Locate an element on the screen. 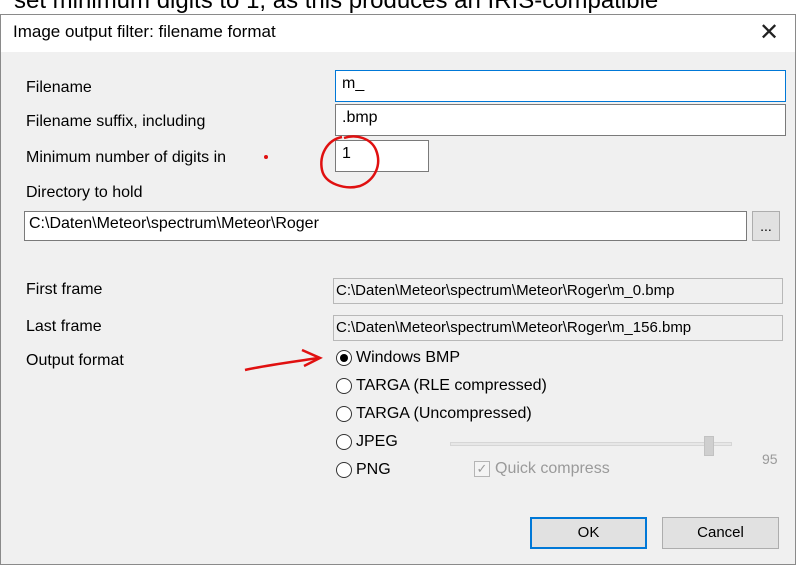 The height and width of the screenshot is (566, 797). radio-targa-rle: TARGA (RLE compressed) is located at coordinates (441, 386).